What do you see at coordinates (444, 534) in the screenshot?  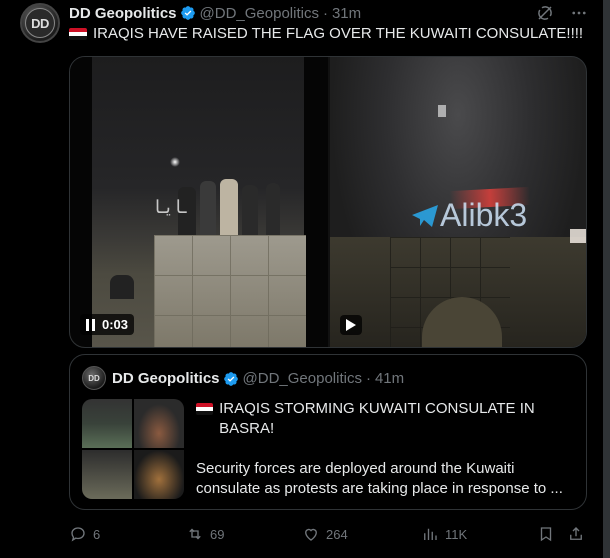 I see `views-button: 11K` at bounding box center [444, 534].